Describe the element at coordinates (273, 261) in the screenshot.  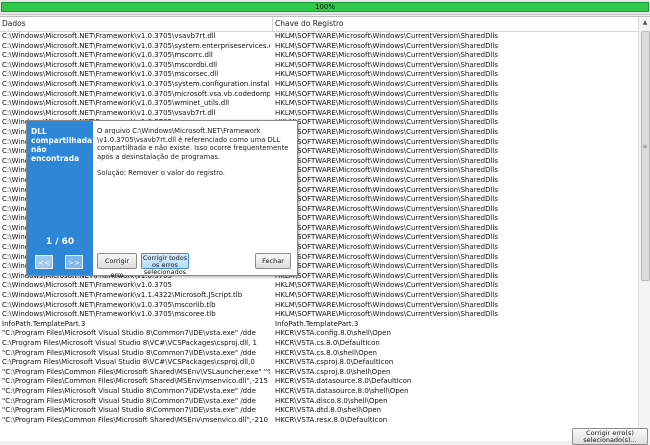
I see `close-button: Fechar` at that location.